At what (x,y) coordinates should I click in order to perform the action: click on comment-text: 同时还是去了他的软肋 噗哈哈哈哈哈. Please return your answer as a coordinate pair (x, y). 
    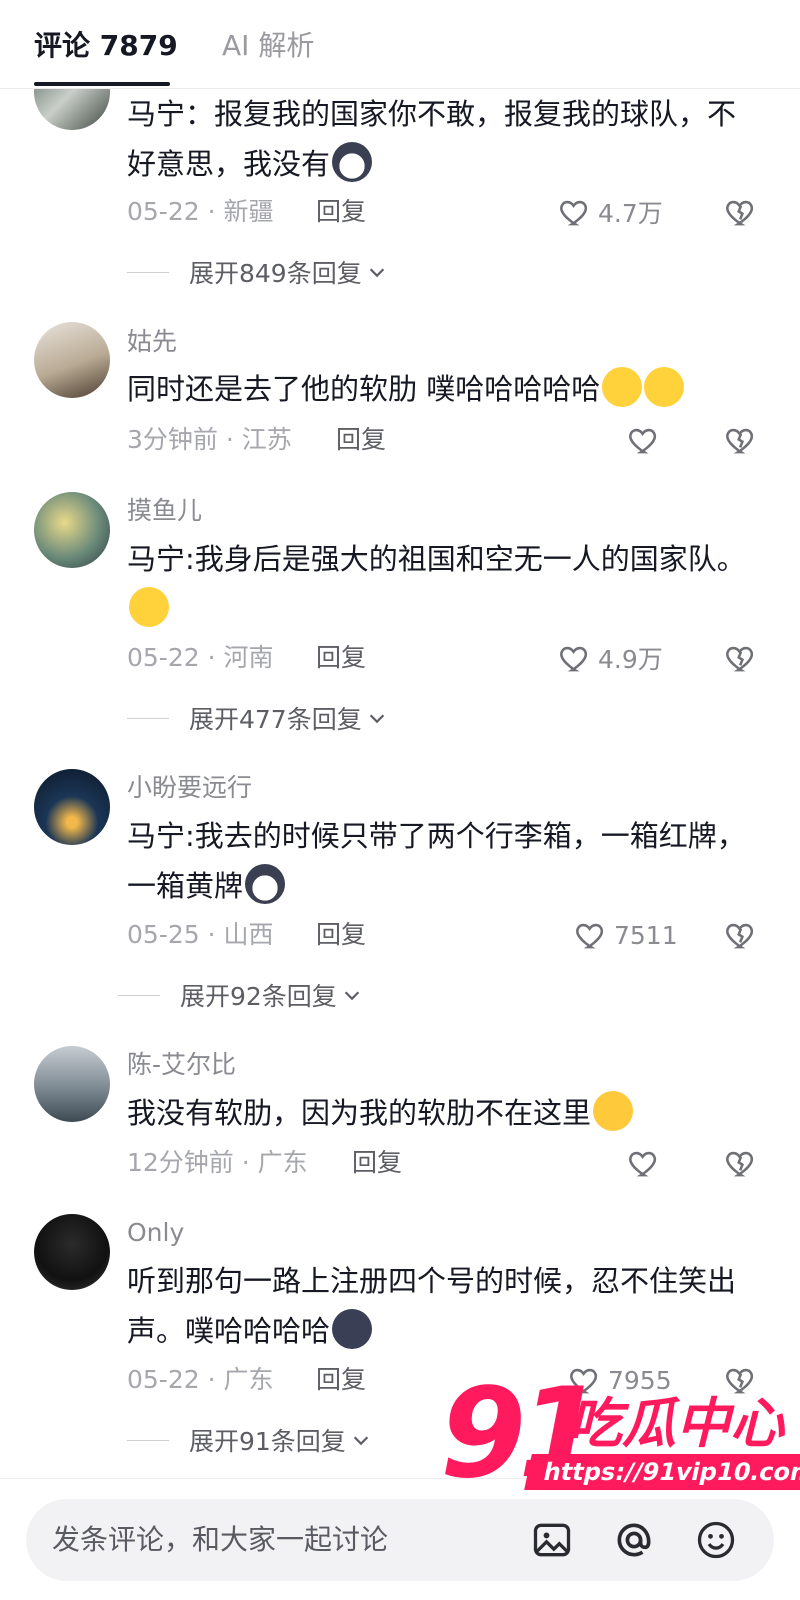
    Looking at the image, I should click on (442, 389).